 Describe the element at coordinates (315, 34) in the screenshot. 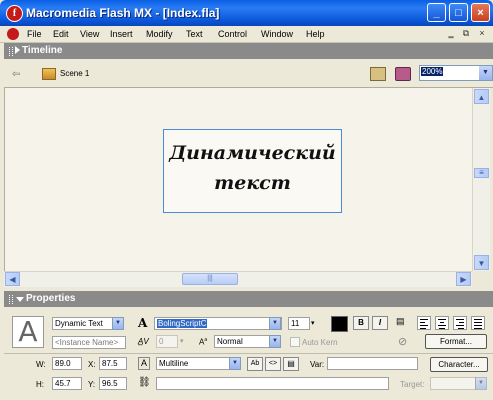

I see `menu-help: Help` at that location.